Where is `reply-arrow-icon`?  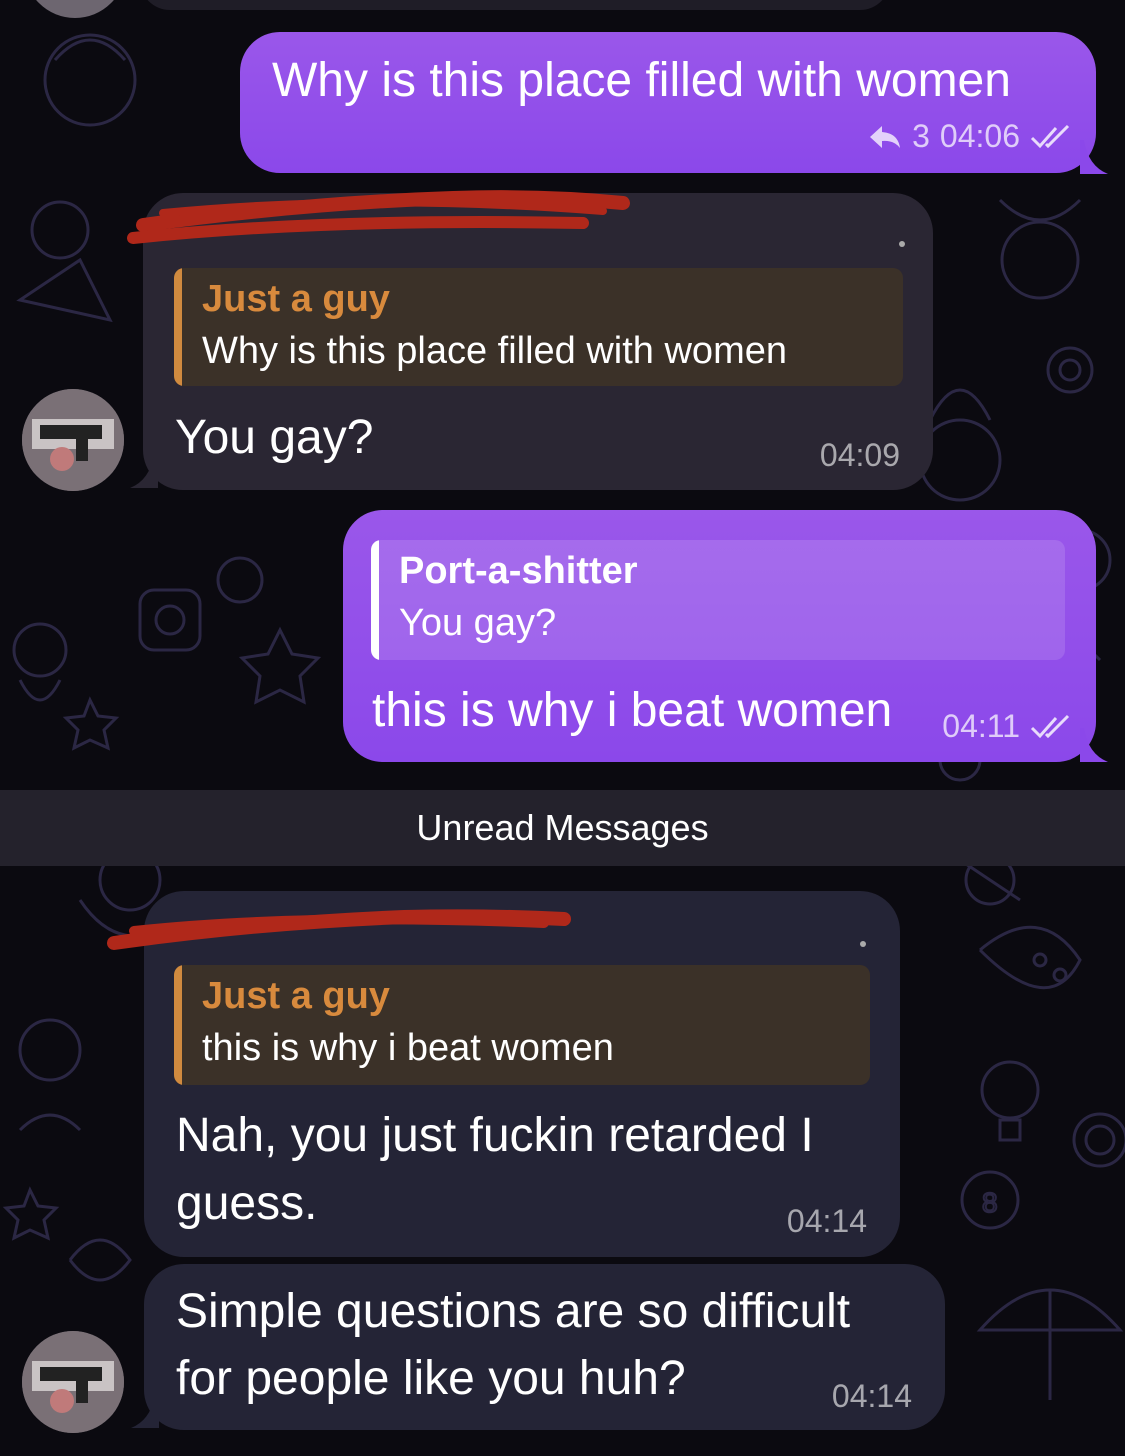
reply-arrow-icon is located at coordinates (885, 136).